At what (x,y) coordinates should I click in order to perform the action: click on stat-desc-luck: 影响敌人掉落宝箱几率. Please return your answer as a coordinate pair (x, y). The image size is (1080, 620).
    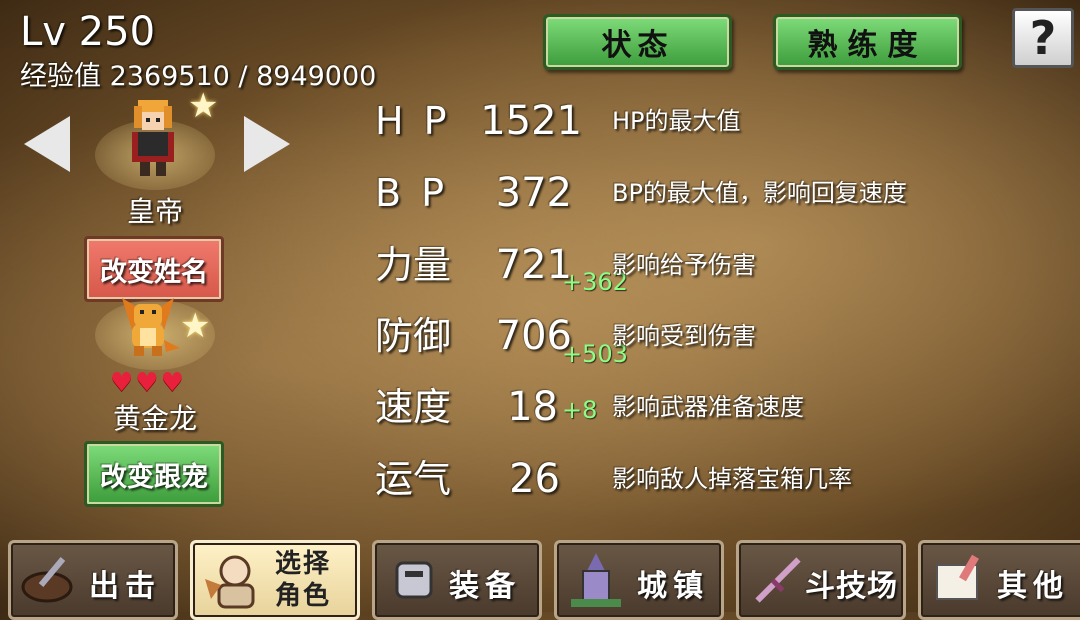
    Looking at the image, I should click on (732, 479).